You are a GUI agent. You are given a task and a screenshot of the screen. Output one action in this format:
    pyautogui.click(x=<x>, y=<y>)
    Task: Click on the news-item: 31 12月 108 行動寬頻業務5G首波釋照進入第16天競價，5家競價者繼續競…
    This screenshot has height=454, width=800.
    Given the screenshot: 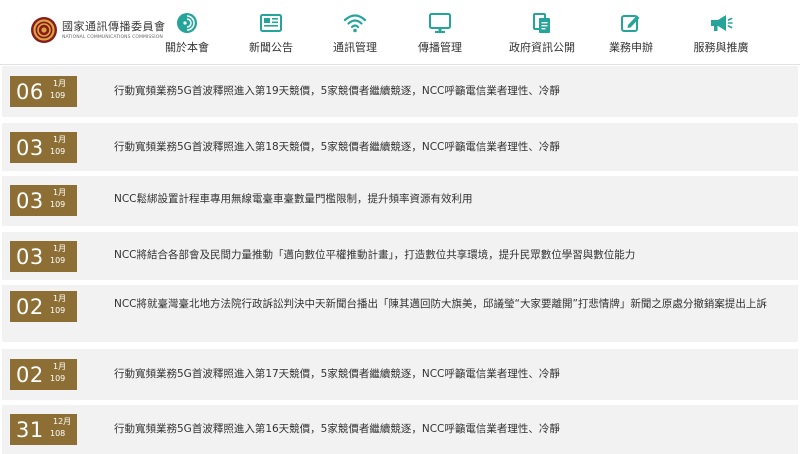 What is the action you would take?
    pyautogui.click(x=400, y=429)
    